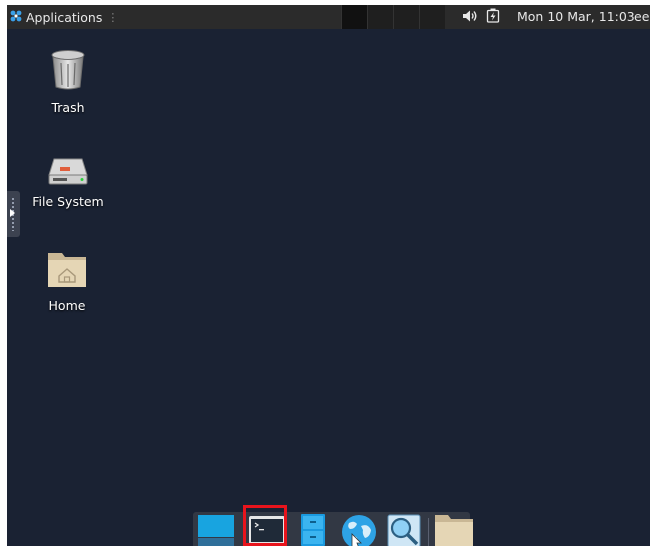  What do you see at coordinates (67, 305) in the screenshot?
I see `desktop-icon-label: Home` at bounding box center [67, 305].